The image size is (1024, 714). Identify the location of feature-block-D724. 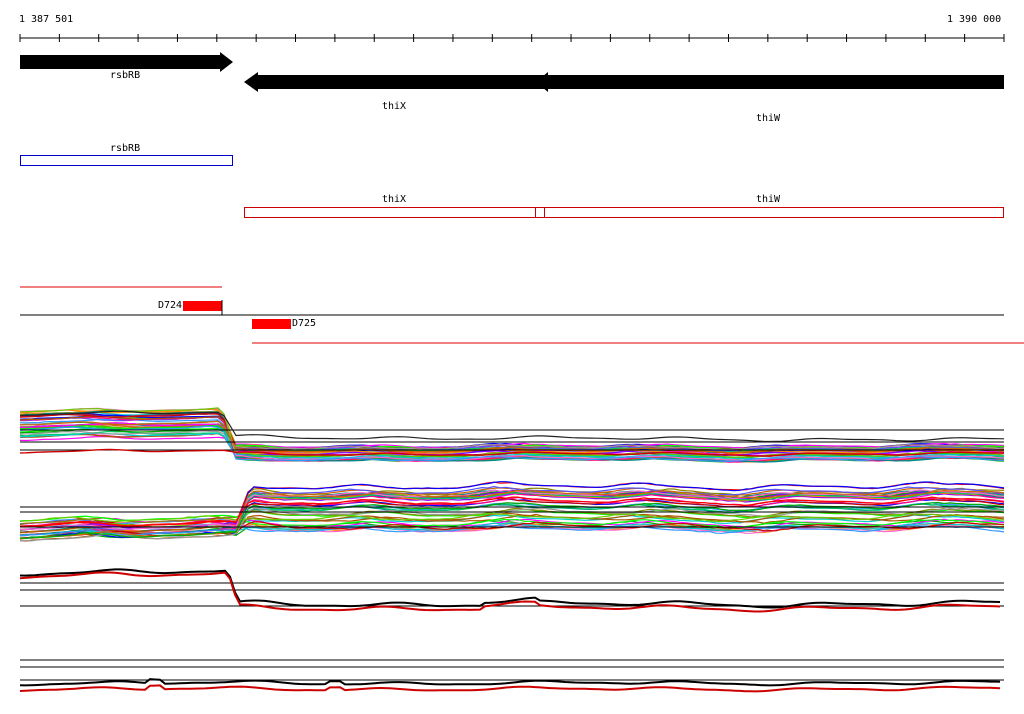
(202, 306).